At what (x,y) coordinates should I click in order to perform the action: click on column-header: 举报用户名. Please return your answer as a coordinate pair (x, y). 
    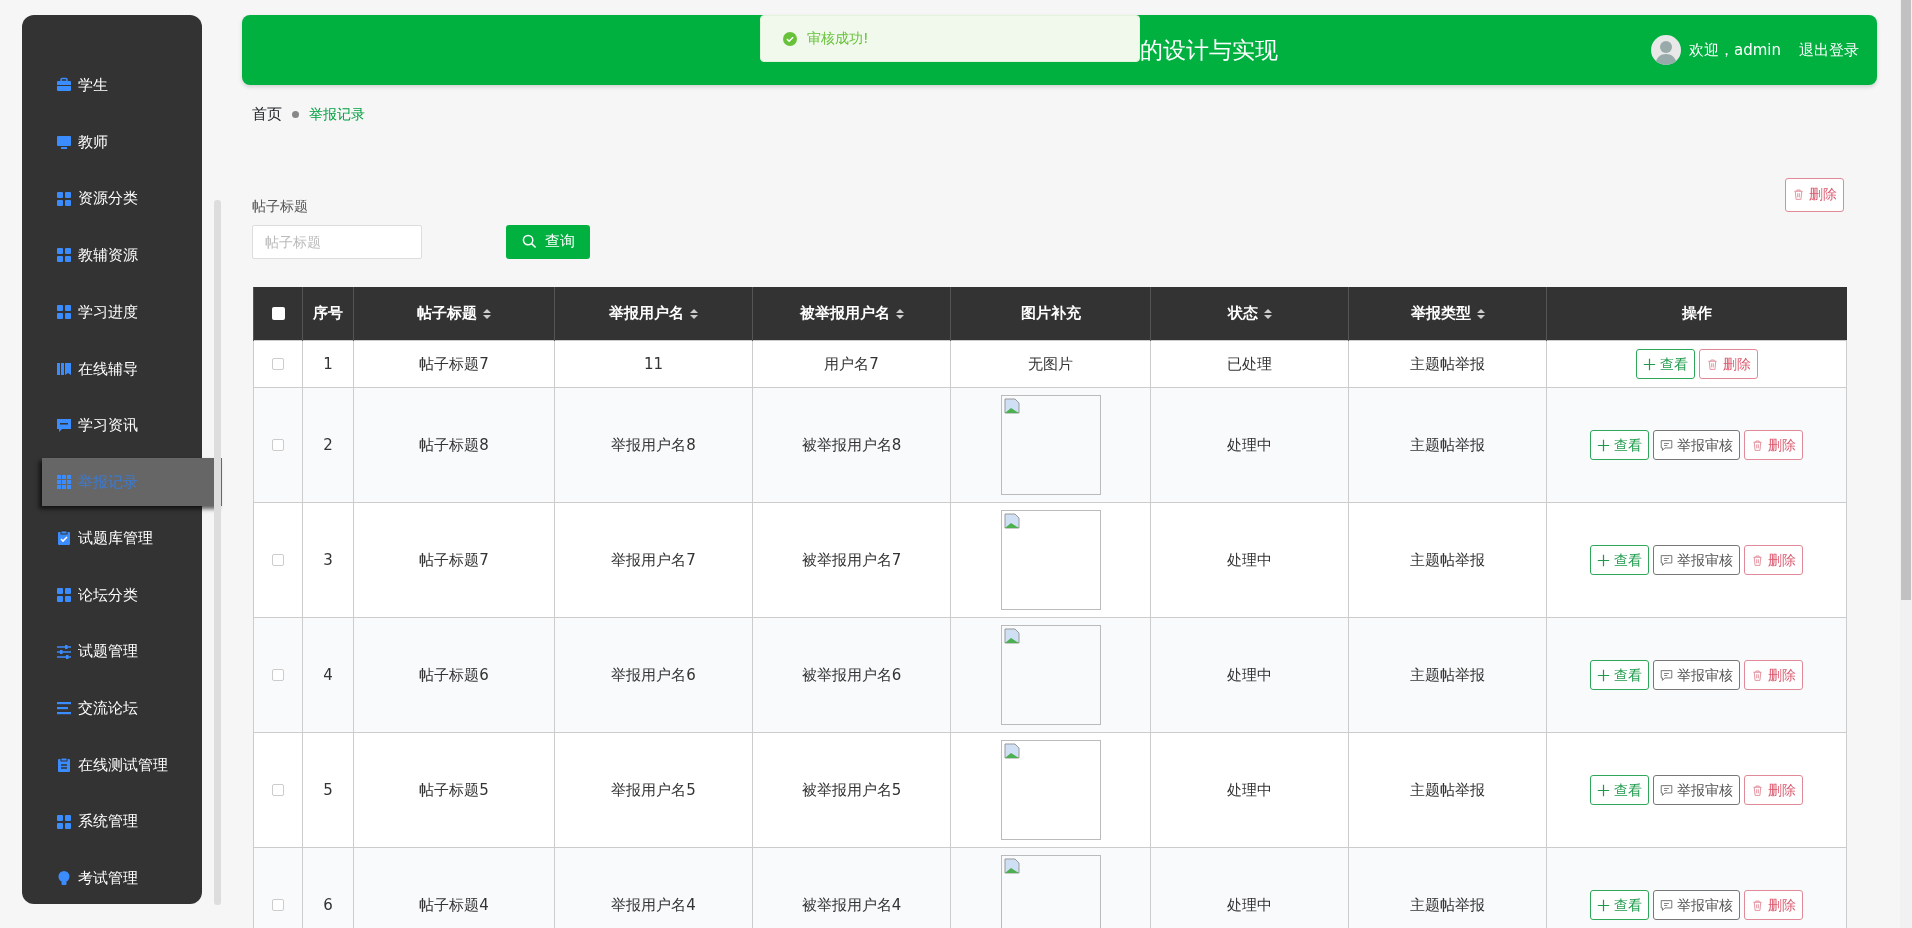
    Looking at the image, I should click on (653, 313).